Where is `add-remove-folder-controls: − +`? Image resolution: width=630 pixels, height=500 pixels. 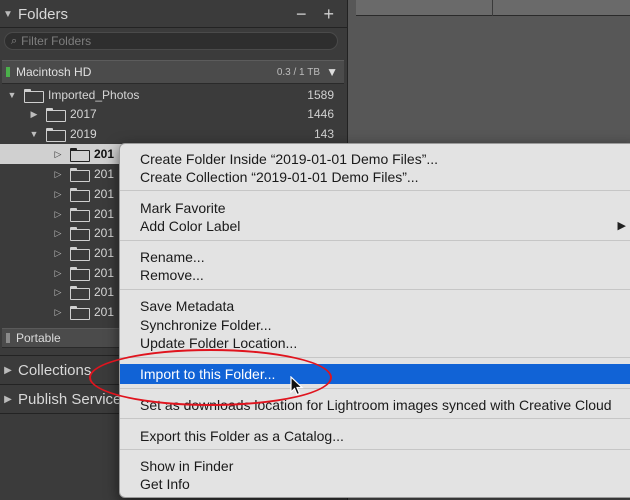 add-remove-folder-controls: − + is located at coordinates (318, 14).